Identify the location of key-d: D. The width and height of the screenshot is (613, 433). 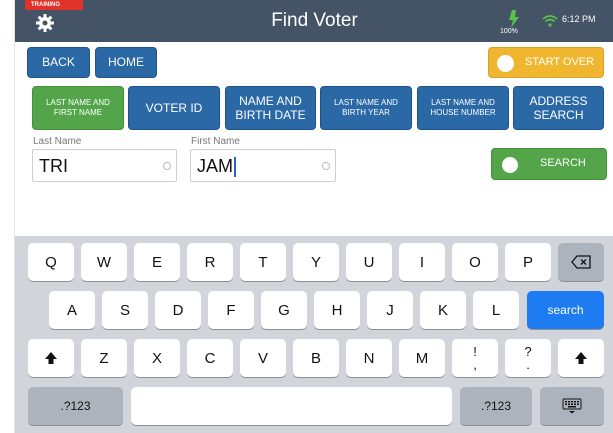
(178, 310).